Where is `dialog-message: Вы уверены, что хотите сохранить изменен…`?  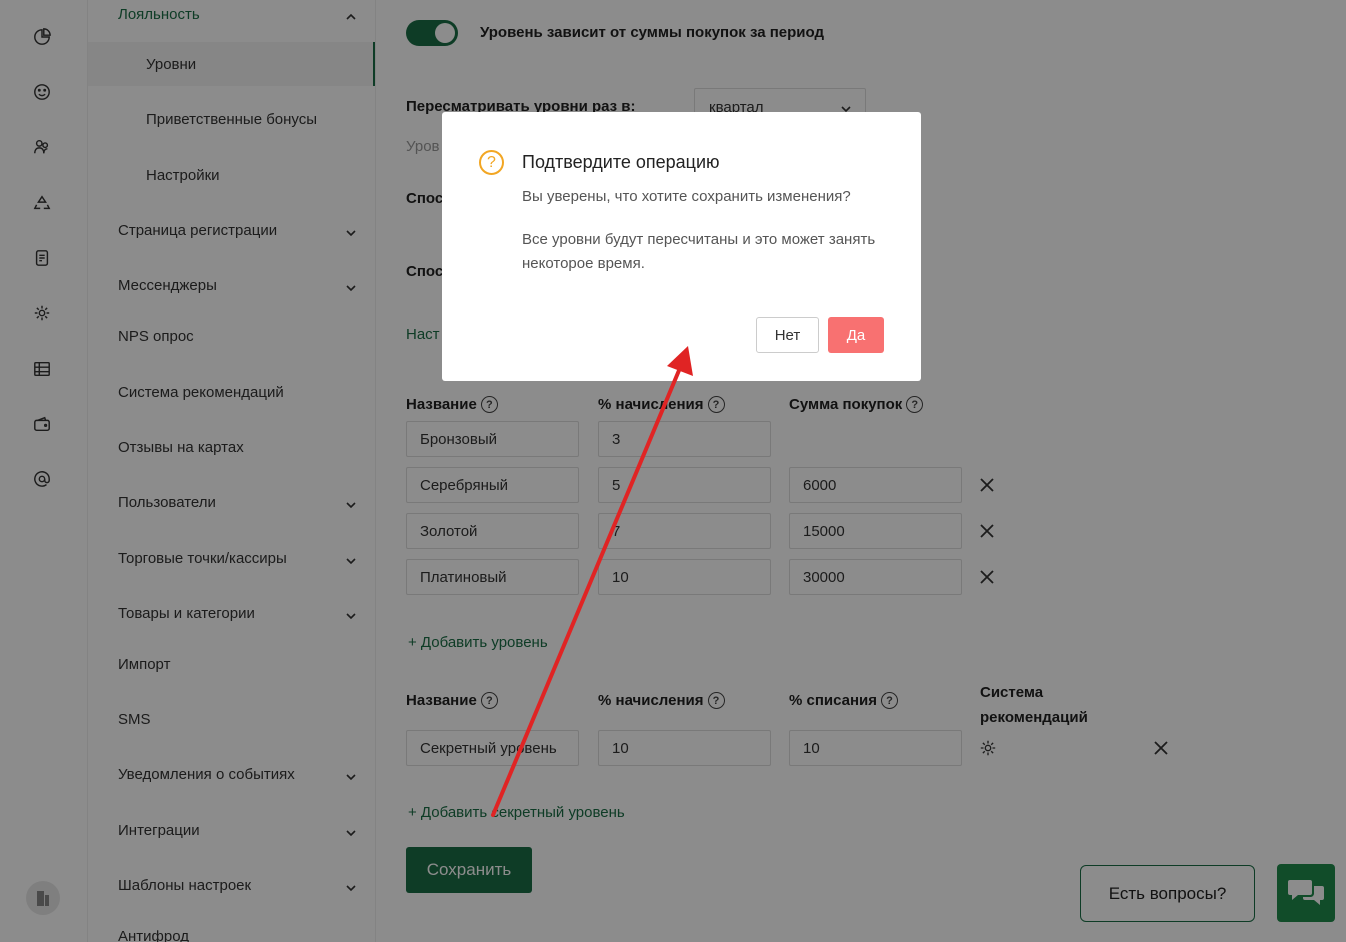 dialog-message: Вы уверены, что хотите сохранить изменен… is located at coordinates (686, 196).